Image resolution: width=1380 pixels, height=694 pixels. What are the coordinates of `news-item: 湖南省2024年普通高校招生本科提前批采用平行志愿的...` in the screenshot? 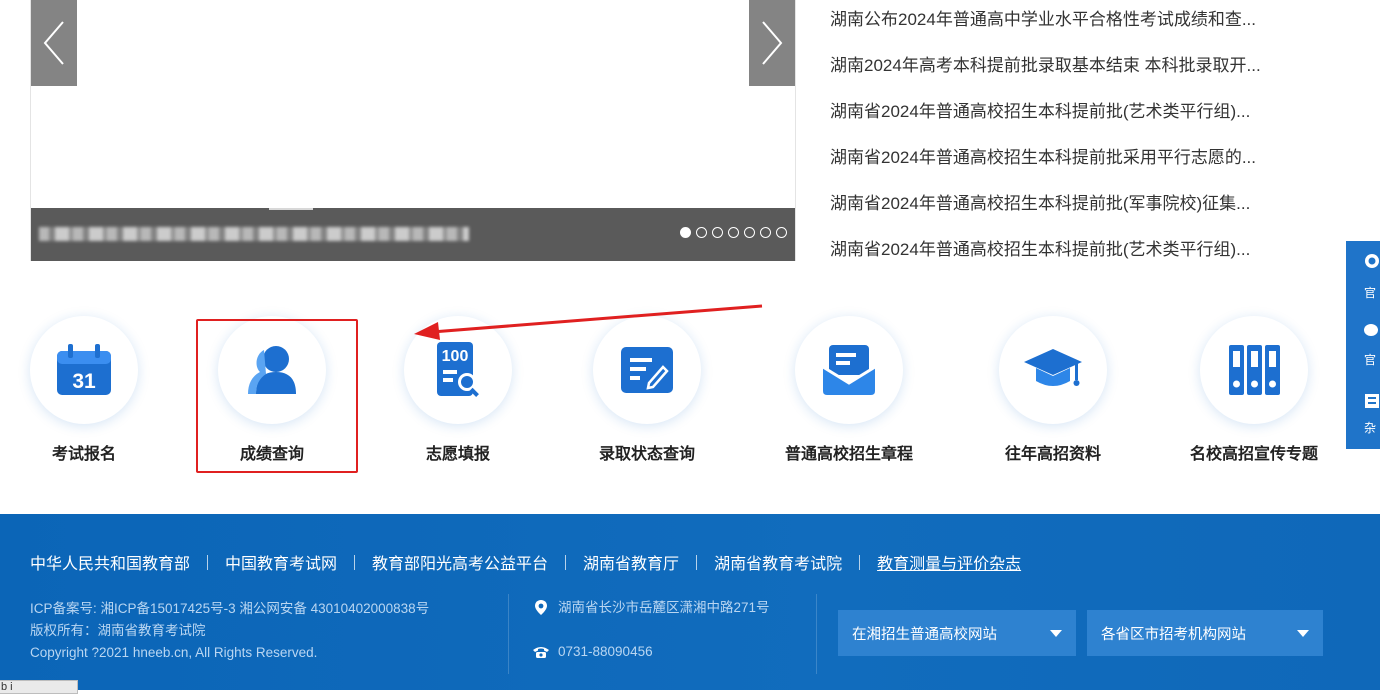 It's located at (1043, 155).